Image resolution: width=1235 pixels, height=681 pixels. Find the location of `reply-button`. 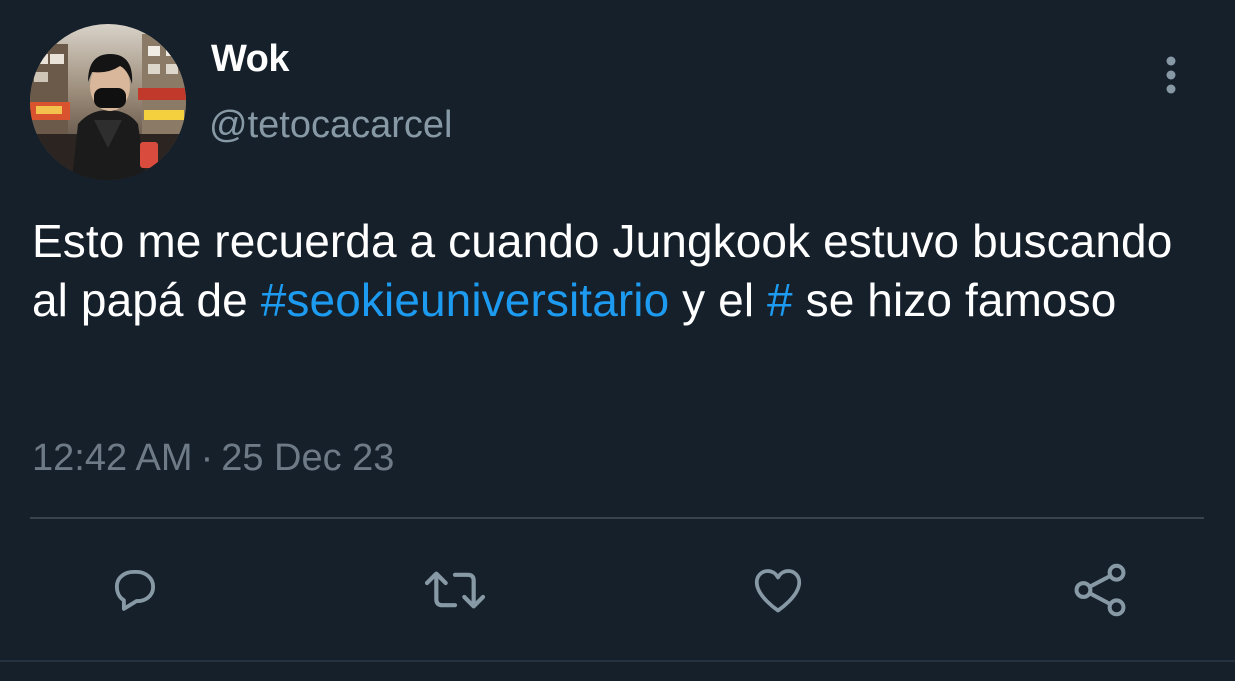

reply-button is located at coordinates (135, 590).